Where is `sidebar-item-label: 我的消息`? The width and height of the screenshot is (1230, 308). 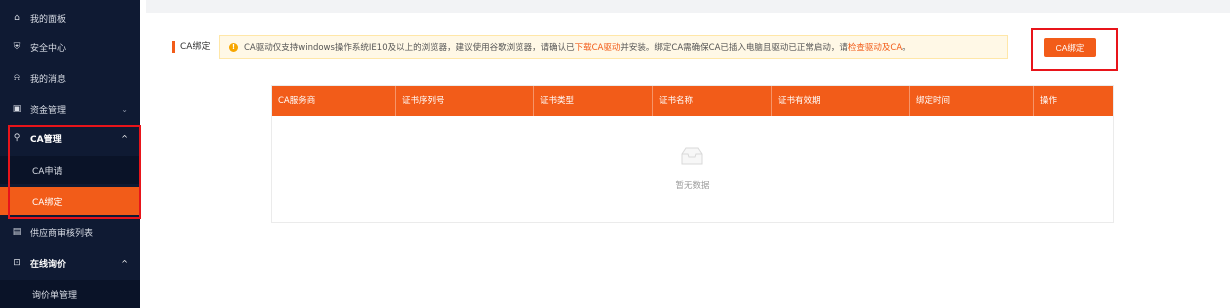 sidebar-item-label: 我的消息 is located at coordinates (48, 79).